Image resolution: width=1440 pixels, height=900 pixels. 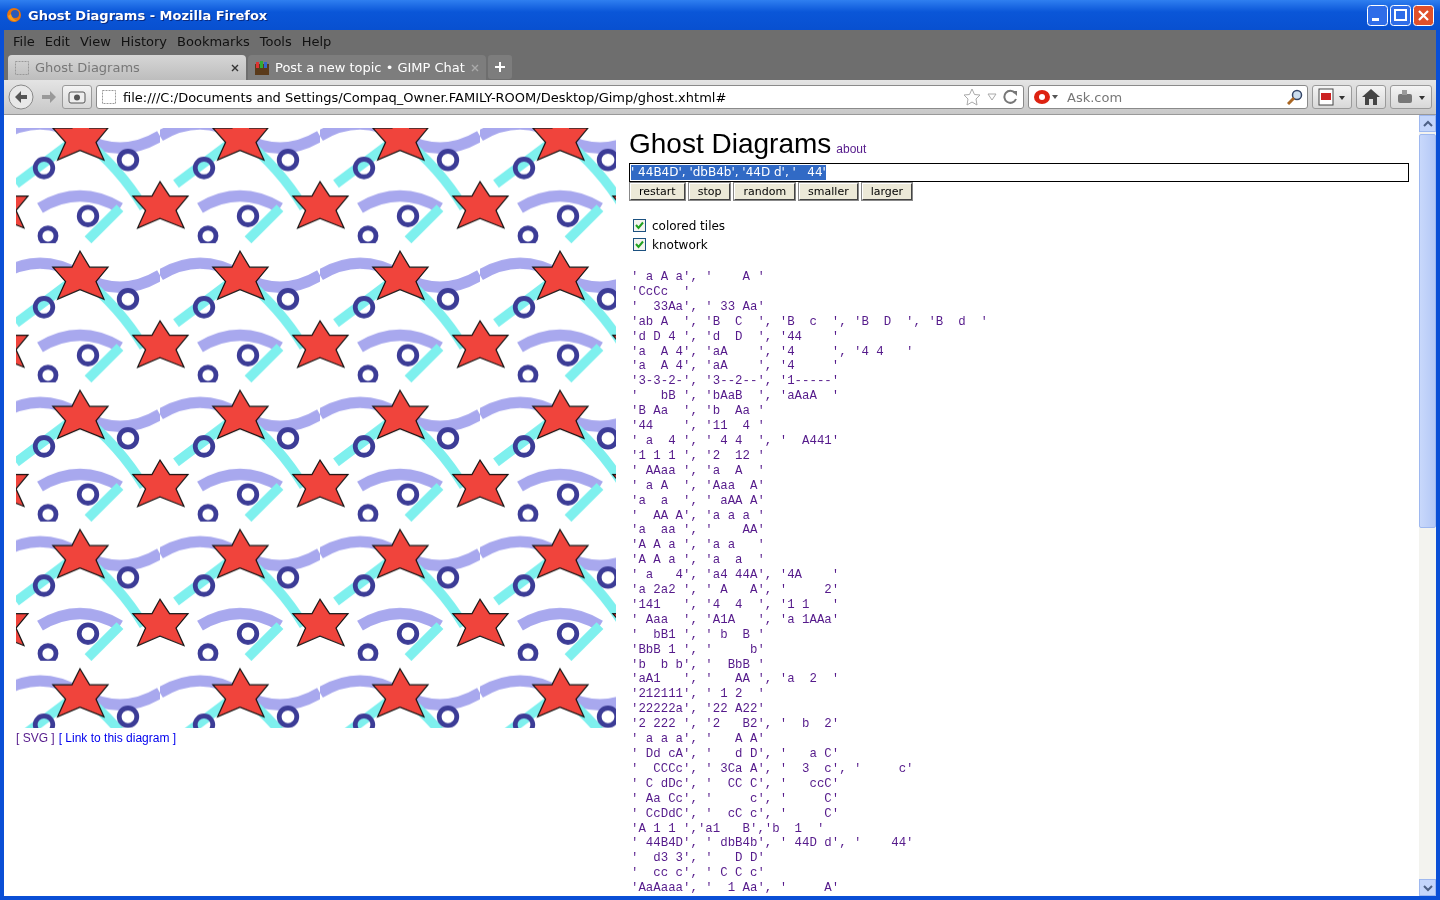 What do you see at coordinates (697, 471) in the screenshot?
I see `preset-link: ' AAaa ', 'a A '` at bounding box center [697, 471].